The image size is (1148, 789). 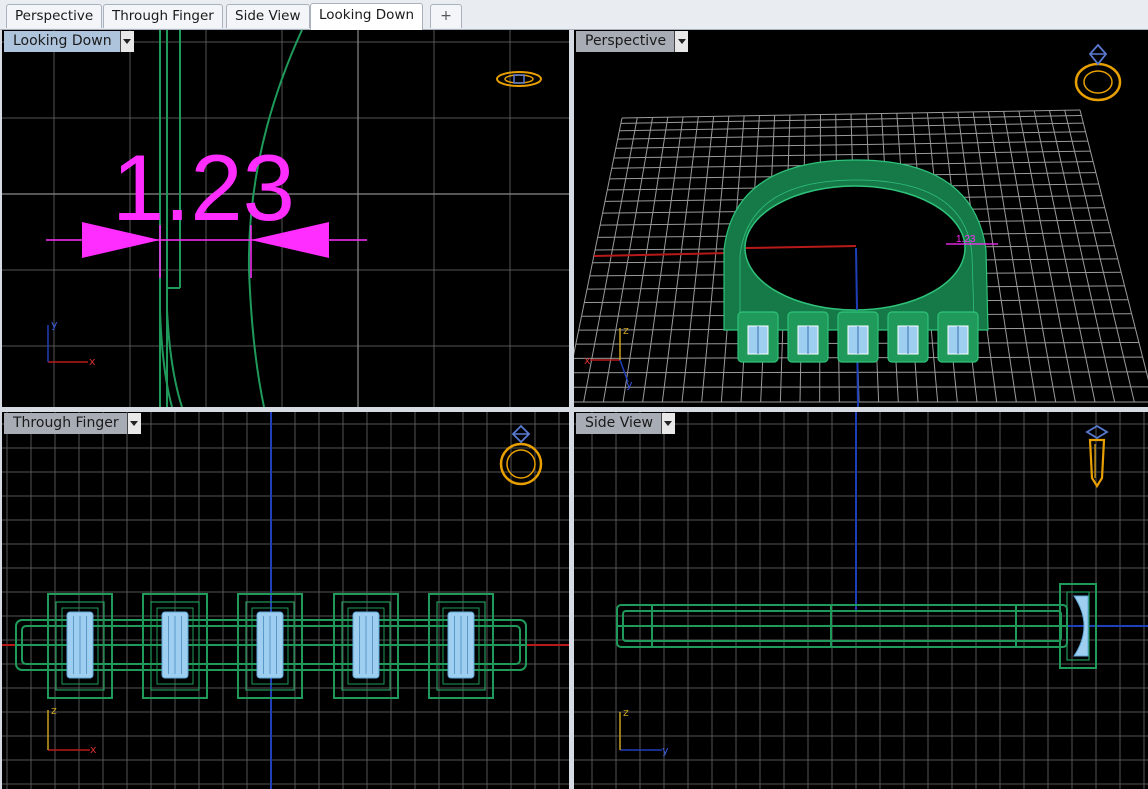 What do you see at coordinates (268, 16) in the screenshot?
I see `tab-side-view: Side View` at bounding box center [268, 16].